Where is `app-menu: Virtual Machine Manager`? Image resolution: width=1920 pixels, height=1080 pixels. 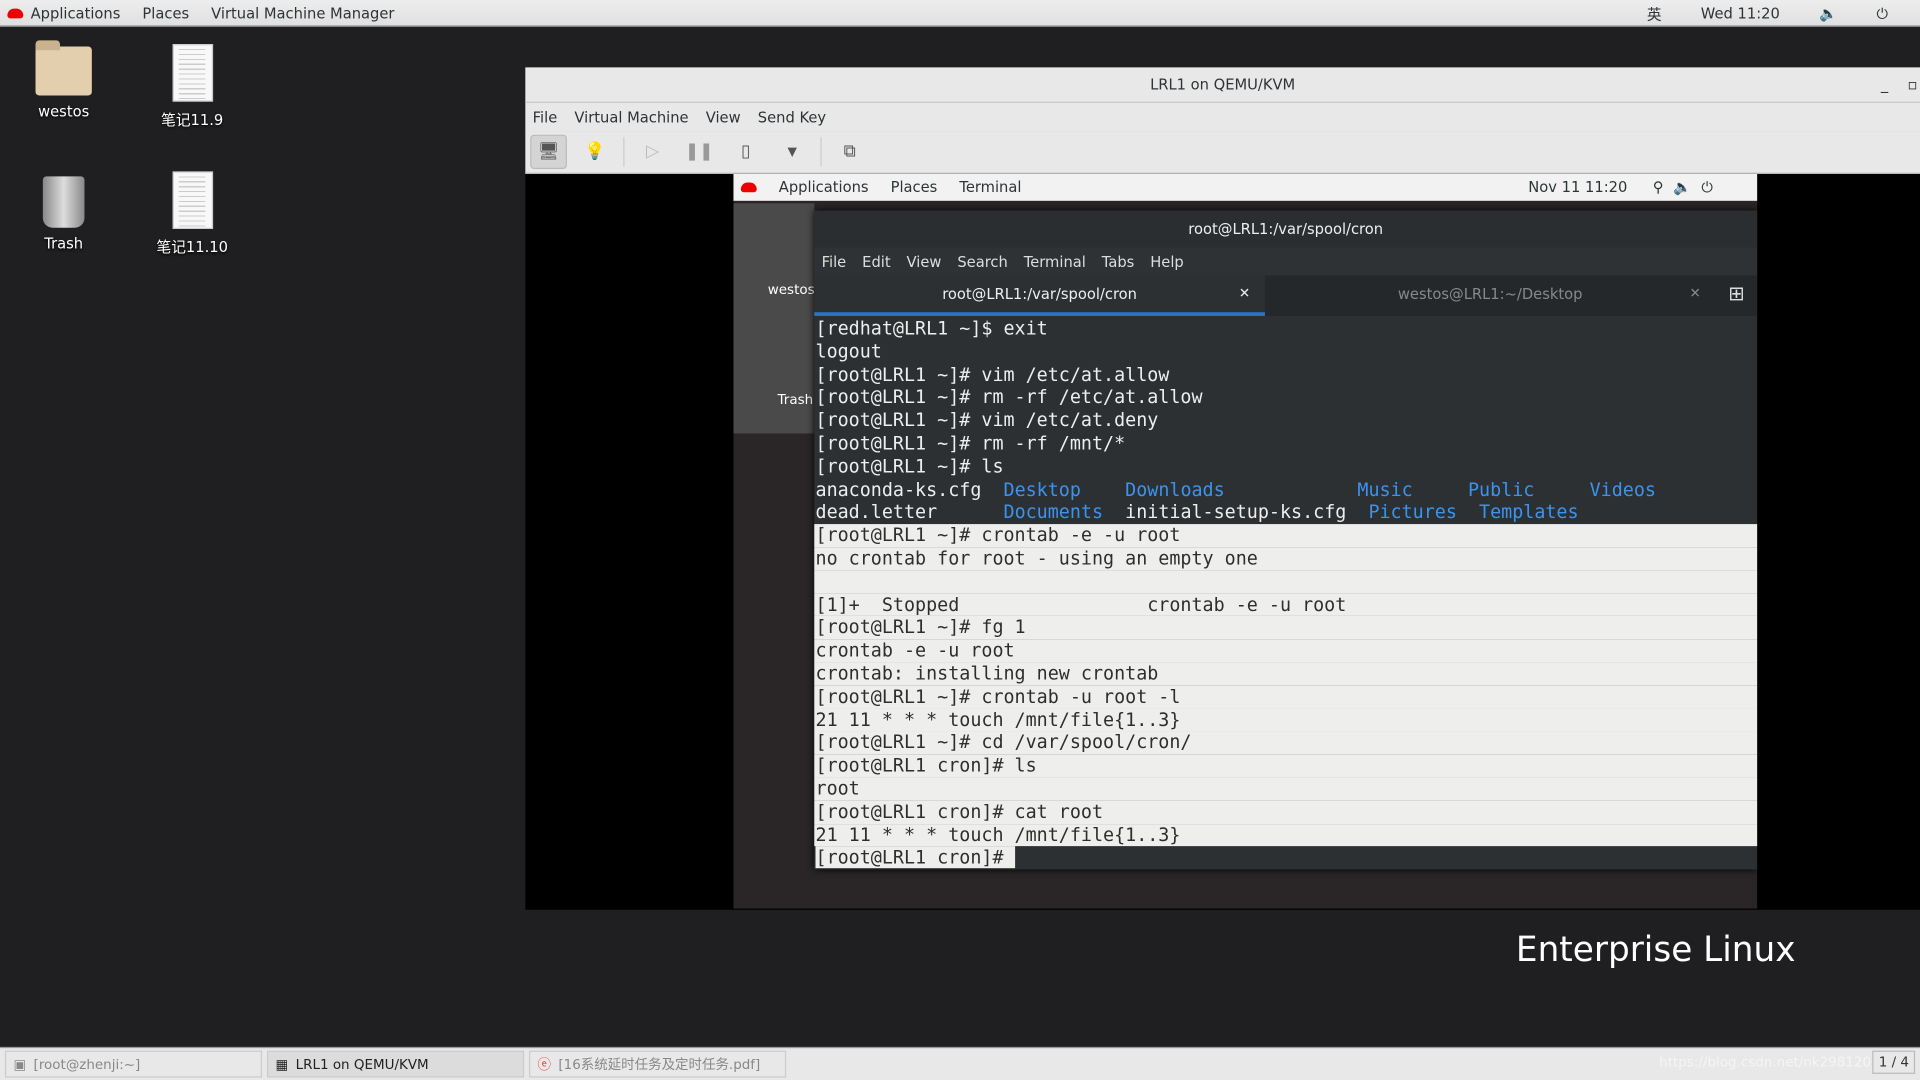
app-menu: Virtual Machine Manager is located at coordinates (302, 12).